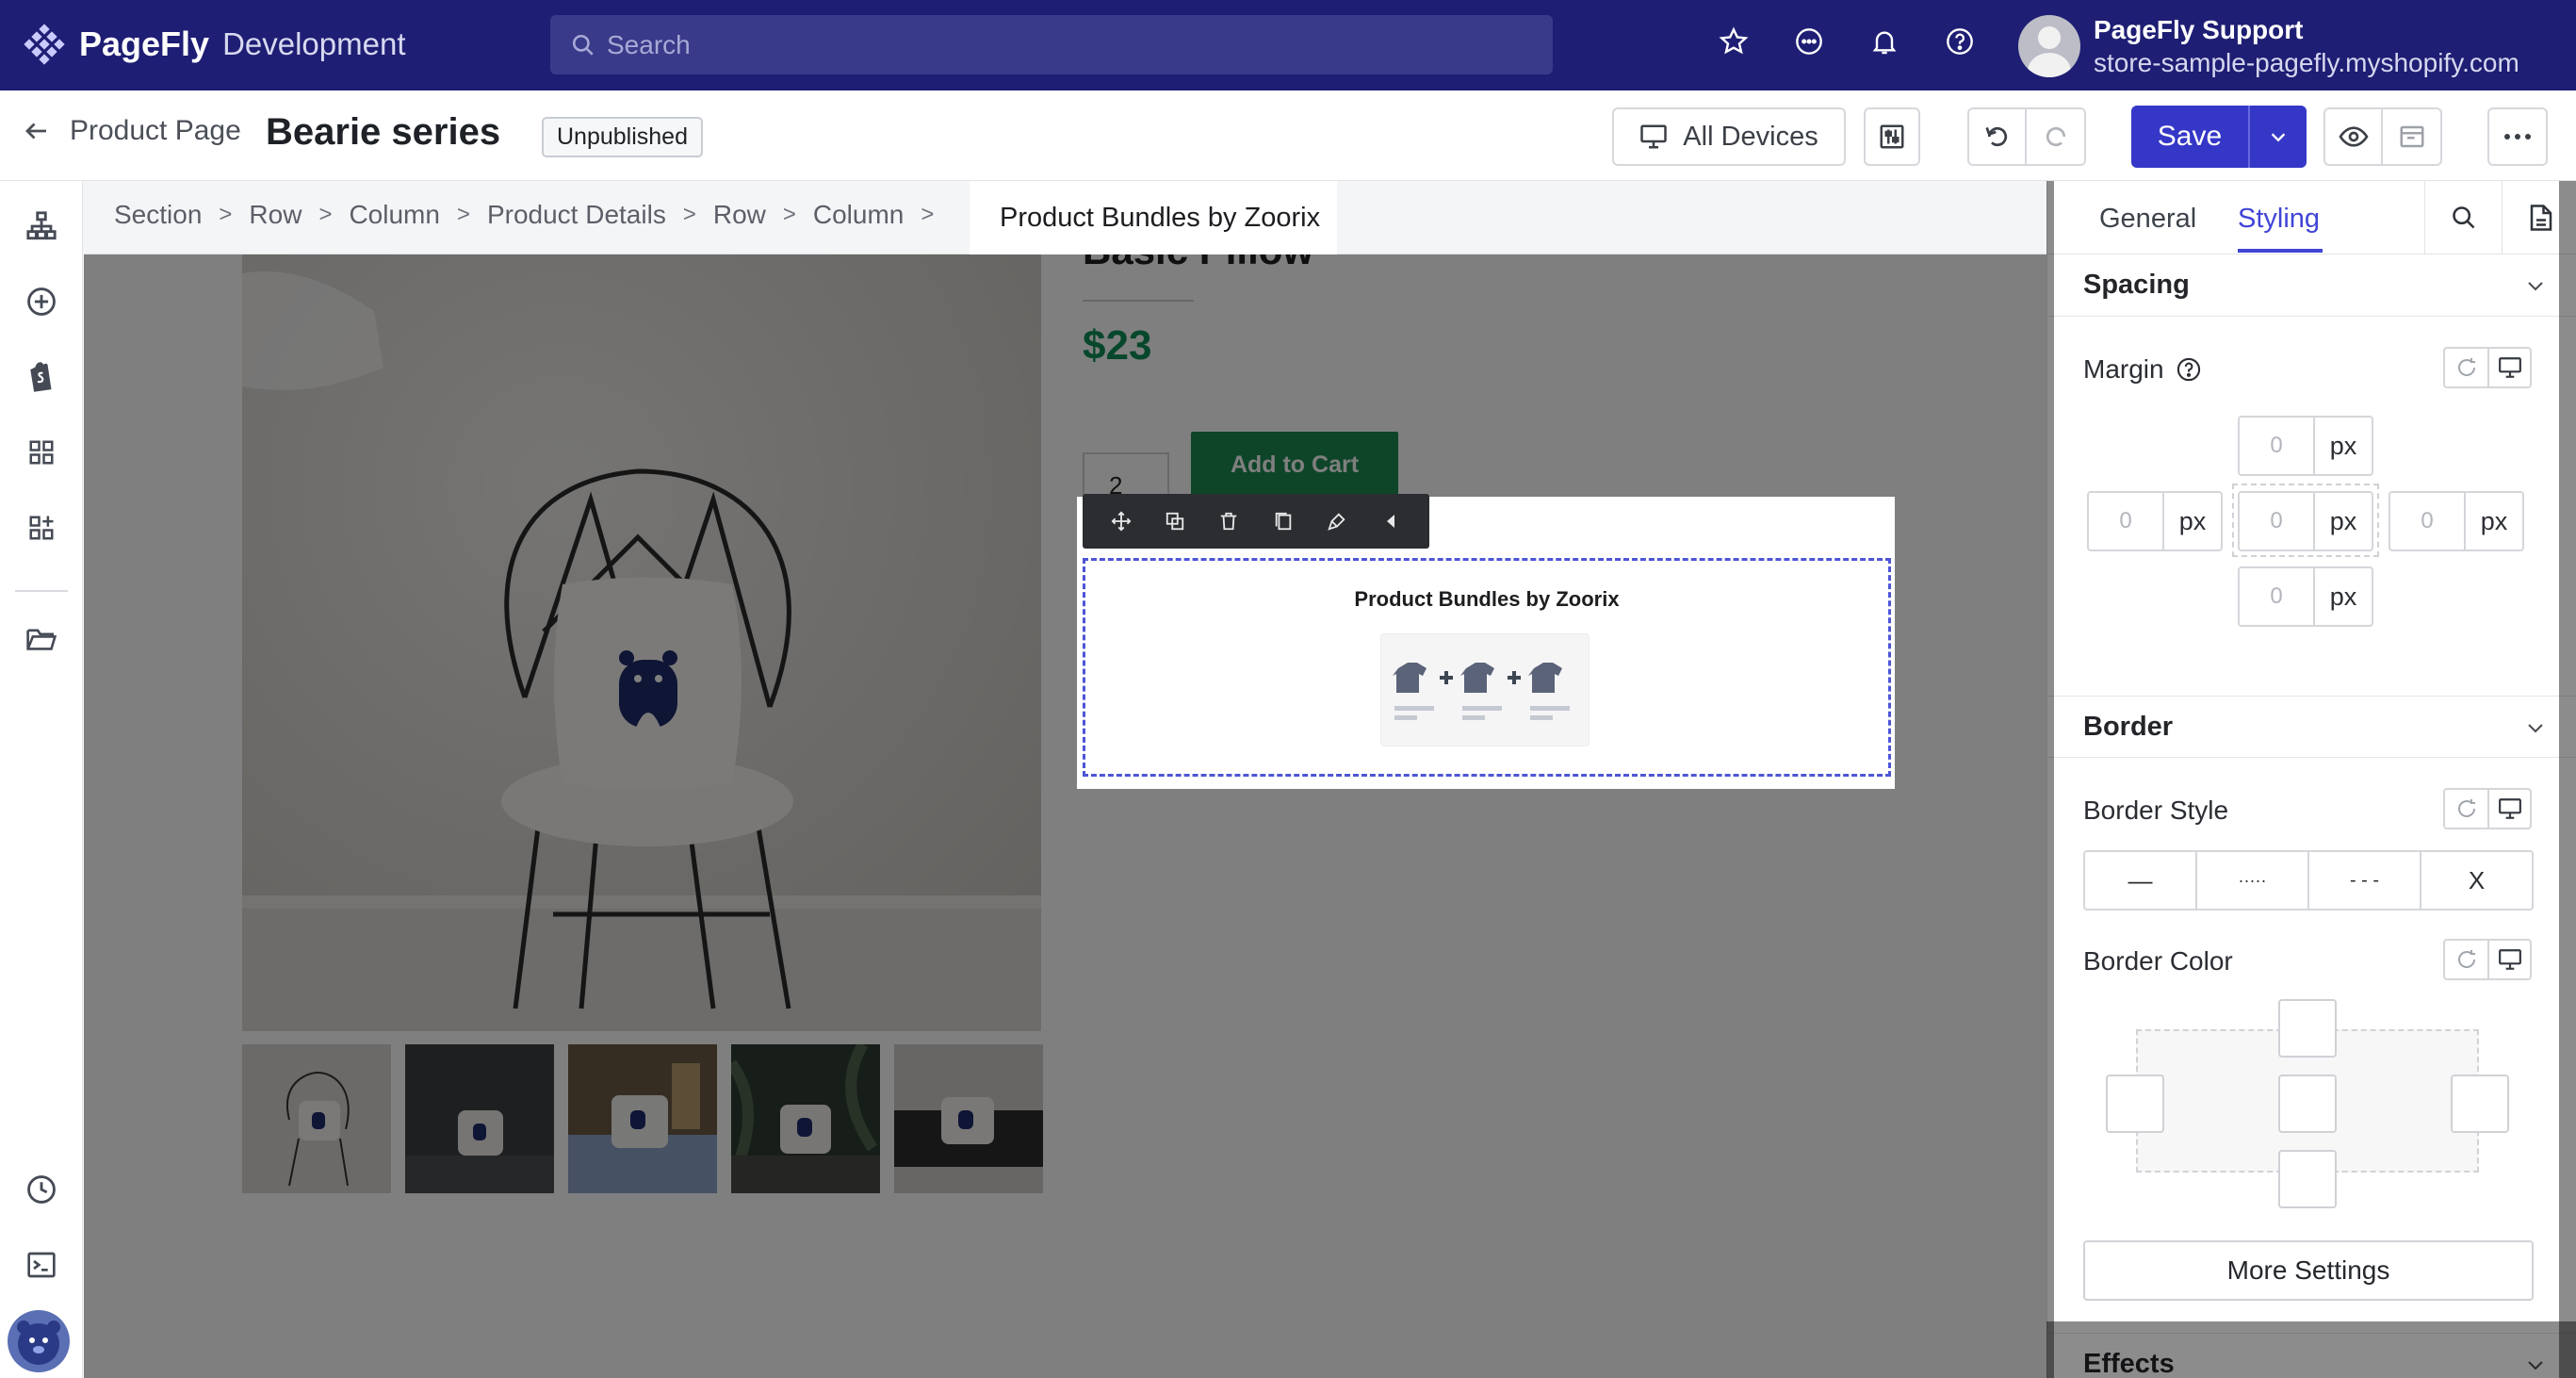 This screenshot has width=2576, height=1378. I want to click on sections-grid-icon, so click(41, 453).